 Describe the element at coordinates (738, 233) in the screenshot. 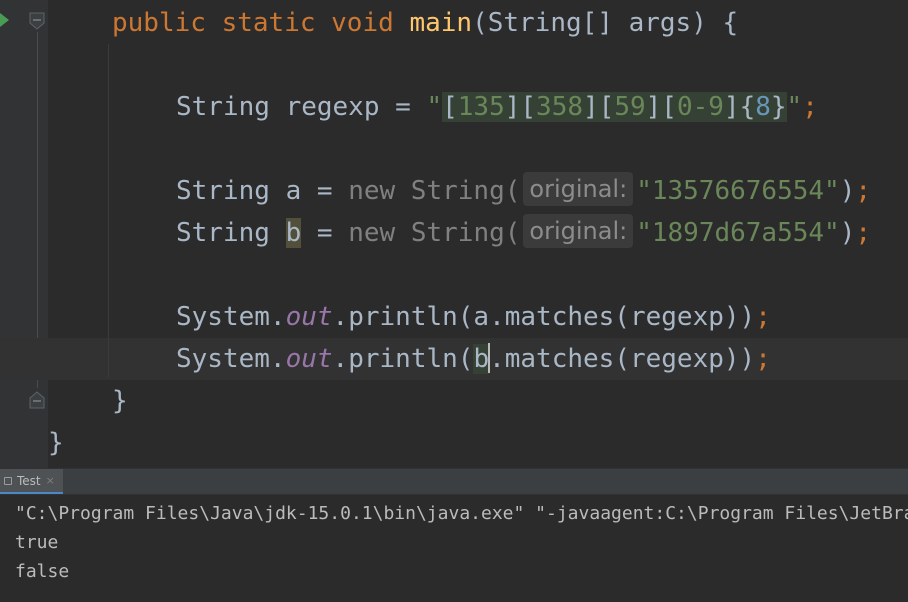

I see `string-literal: "1897d67a554"` at that location.